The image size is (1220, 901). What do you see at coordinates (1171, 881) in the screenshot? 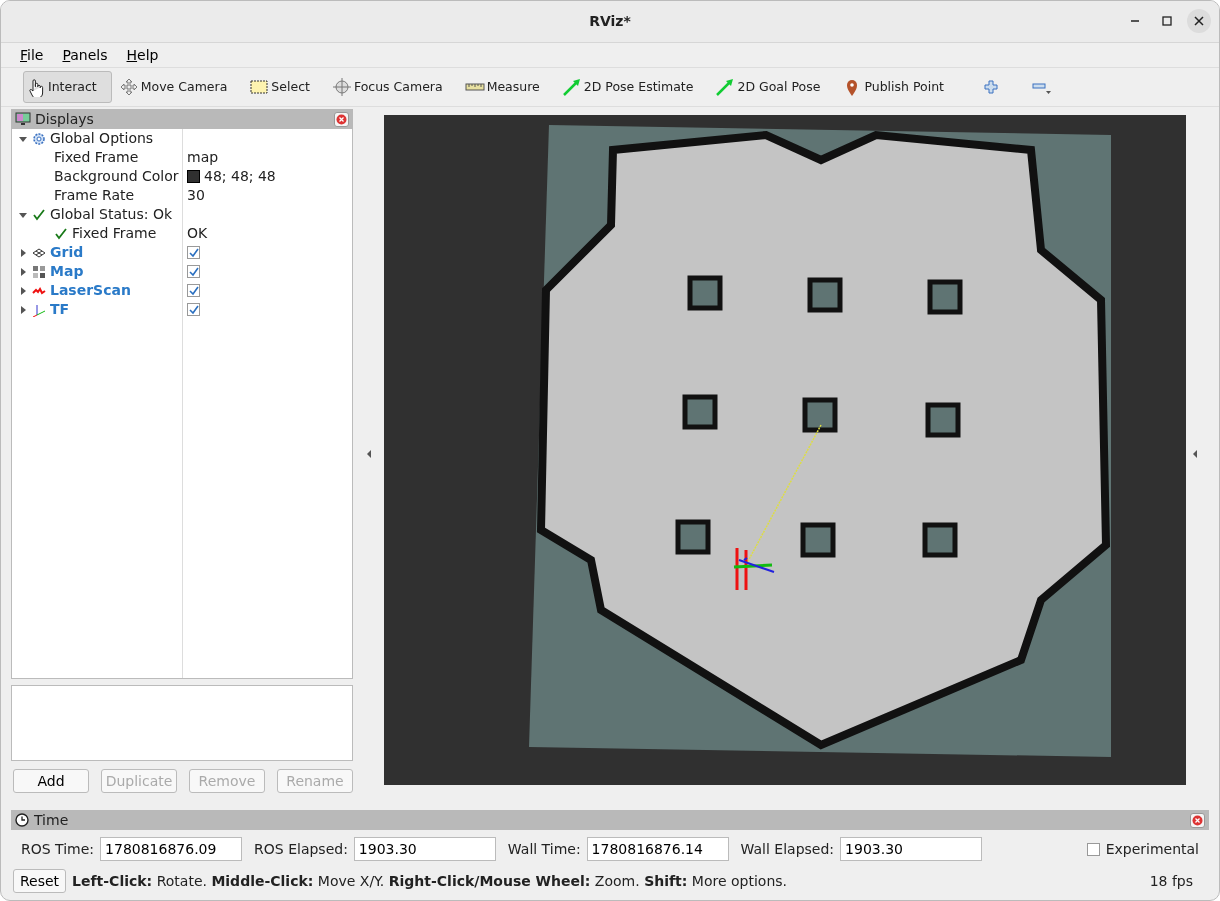
I see `fps-label: 18 fps` at bounding box center [1171, 881].